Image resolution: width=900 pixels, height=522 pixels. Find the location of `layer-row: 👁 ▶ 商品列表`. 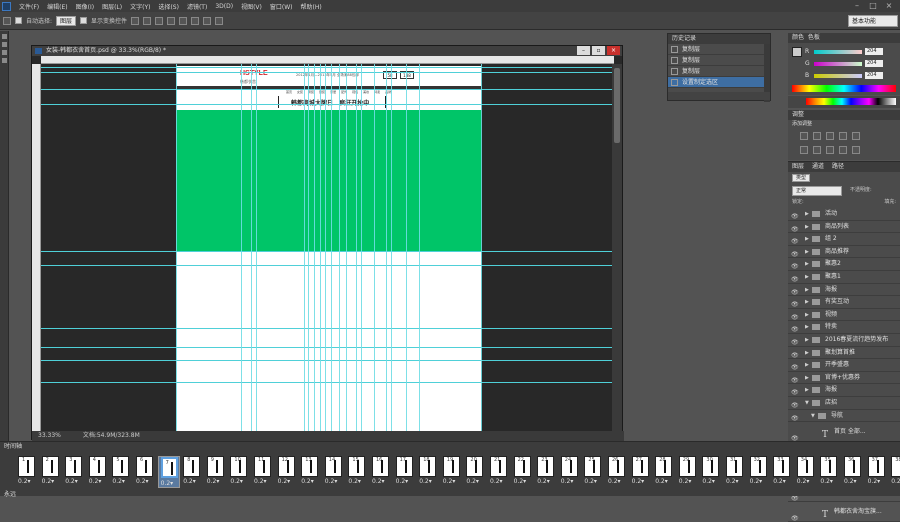

layer-row: 👁 ▶ 商品列表 is located at coordinates (844, 227).